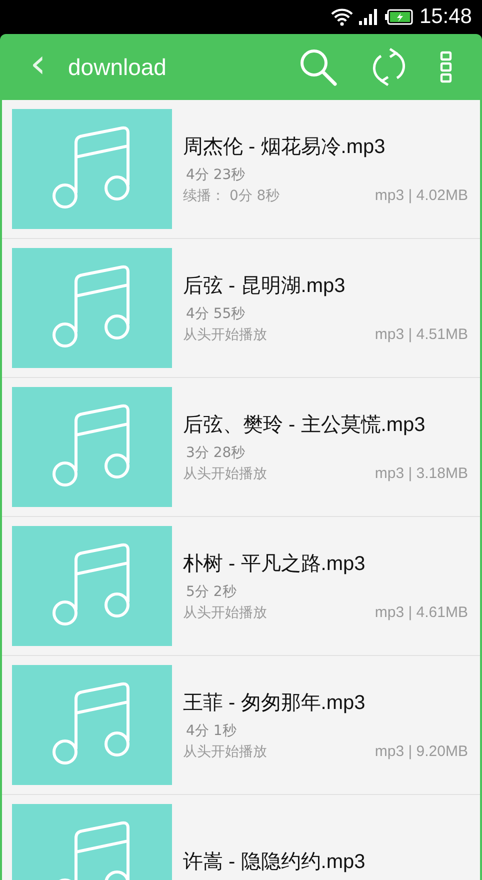 This screenshot has width=482, height=880. What do you see at coordinates (212, 592) in the screenshot?
I see `duration: 5分 2秒` at bounding box center [212, 592].